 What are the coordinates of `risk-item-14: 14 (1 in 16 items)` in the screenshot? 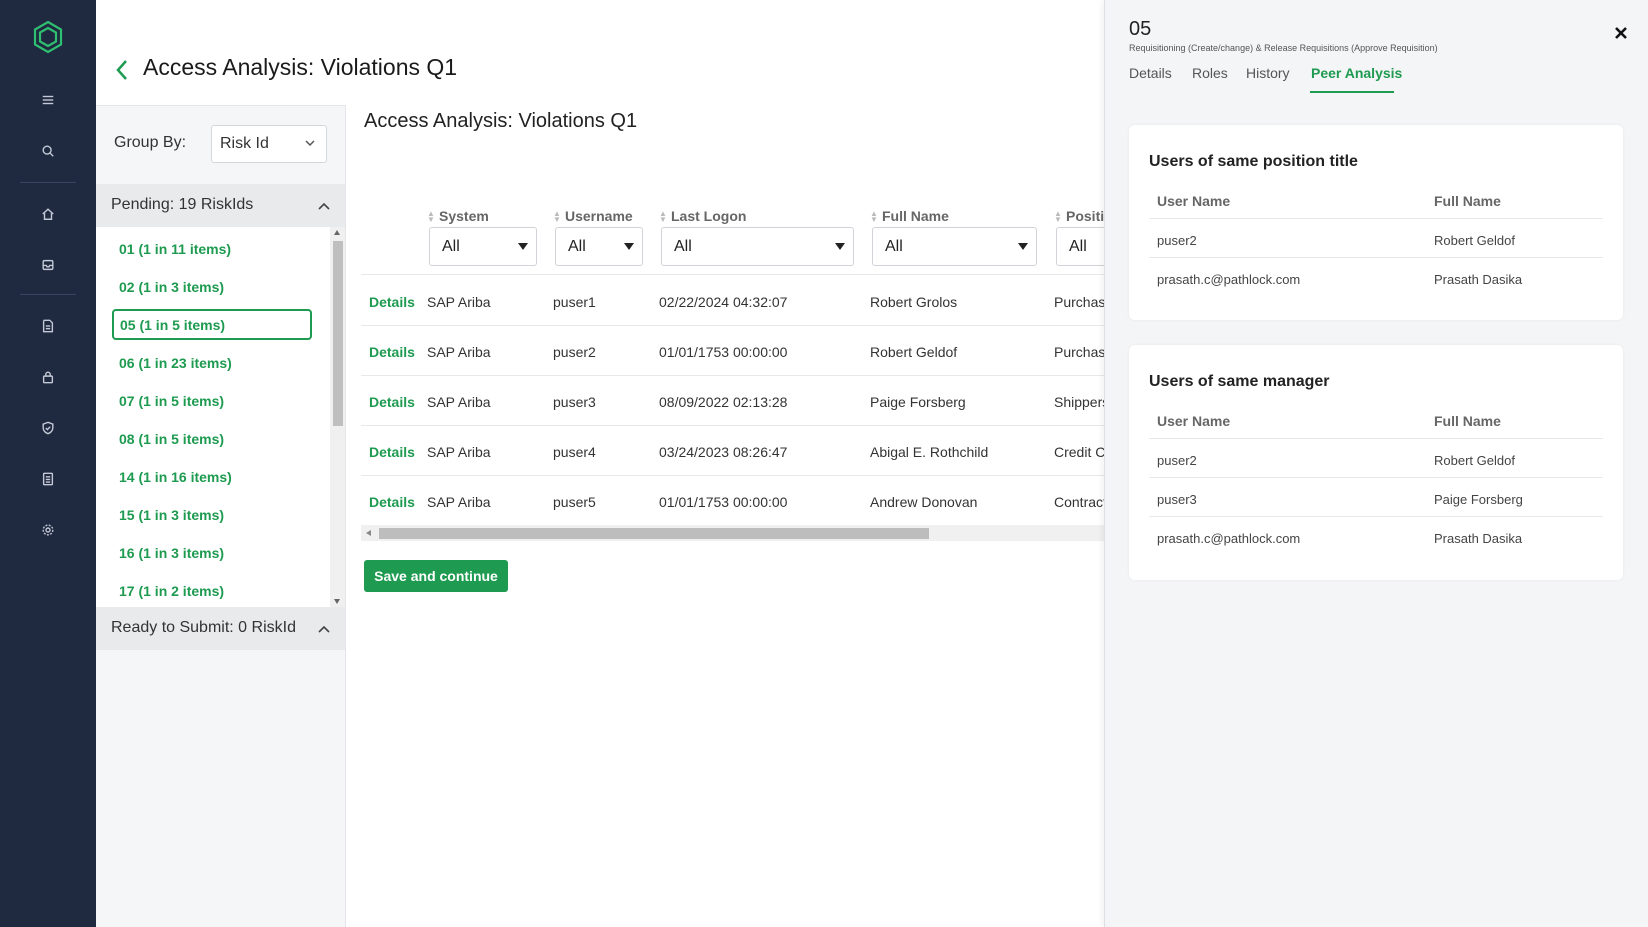 It's located at (175, 477).